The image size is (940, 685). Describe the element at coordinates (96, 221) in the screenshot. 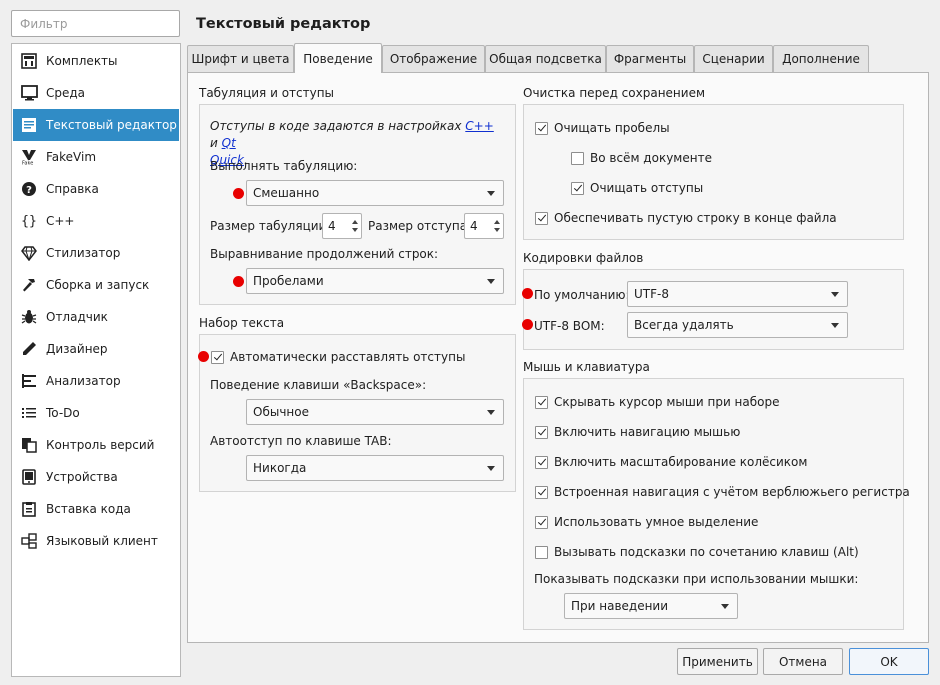

I see `sidebar-item-cpp: {} C++` at that location.